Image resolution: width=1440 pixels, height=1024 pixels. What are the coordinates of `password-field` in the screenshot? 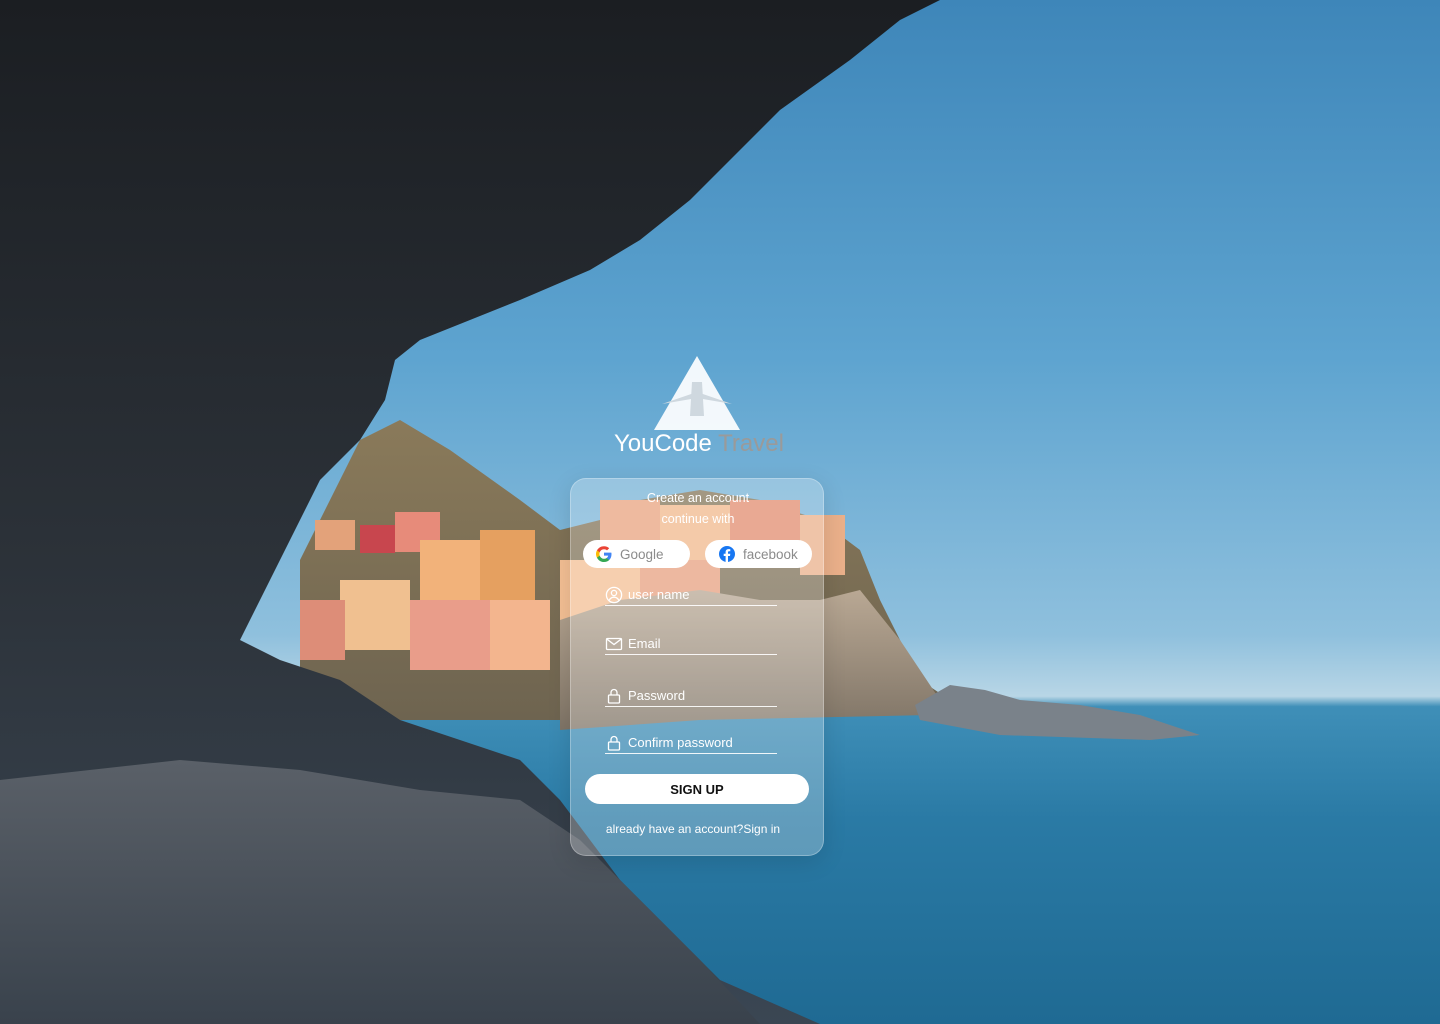 It's located at (691, 696).